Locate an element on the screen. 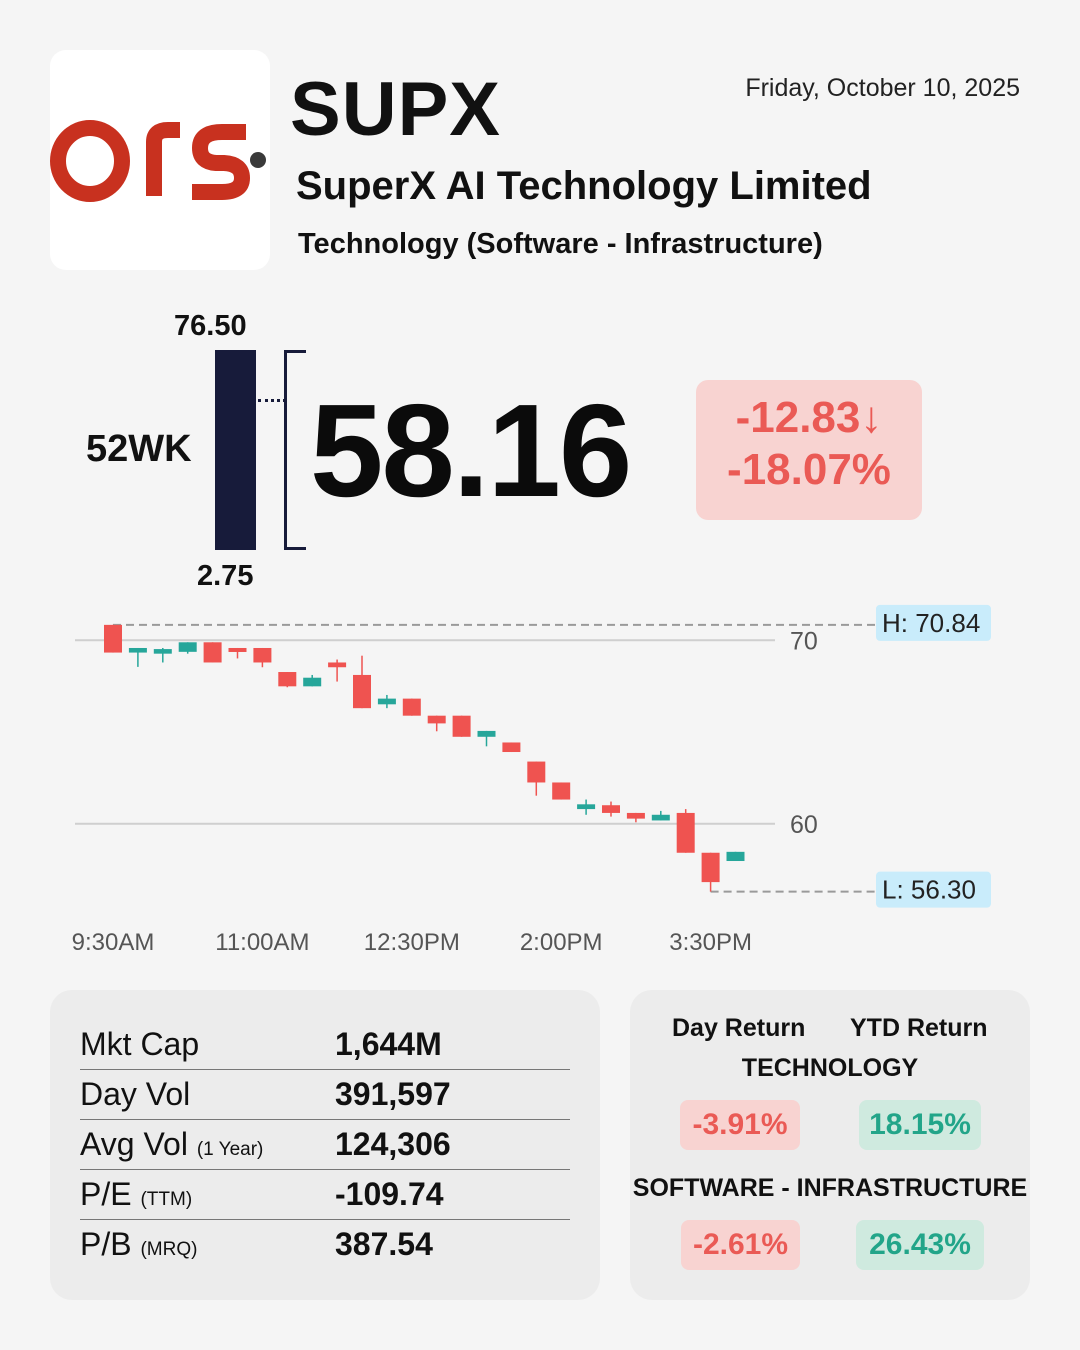 Image resolution: width=1080 pixels, height=1350 pixels. x-tick-label: 11:00AM is located at coordinates (262, 942).